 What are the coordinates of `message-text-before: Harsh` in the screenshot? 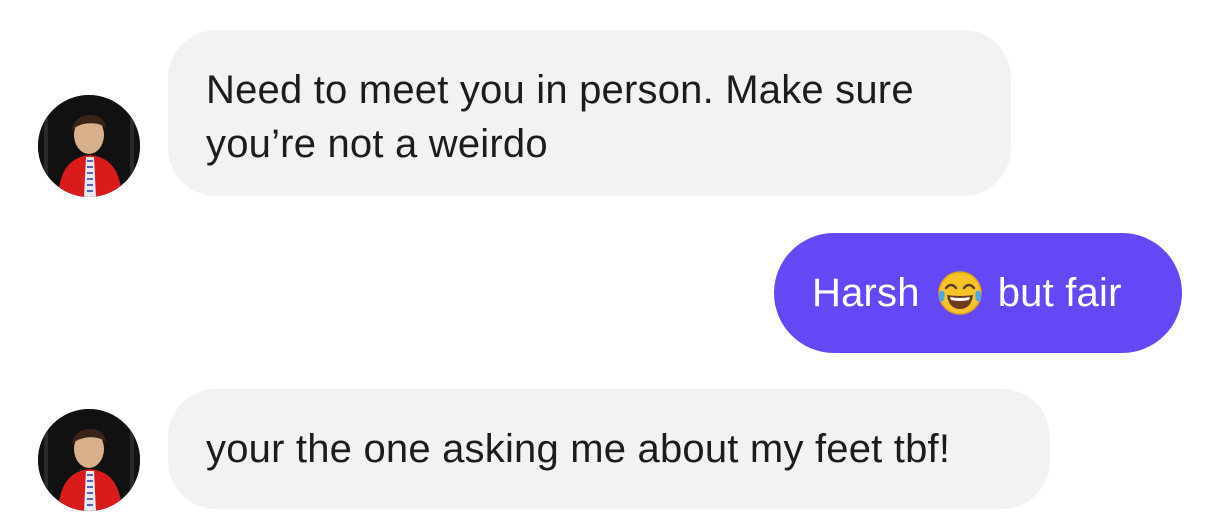 It's located at (866, 293).